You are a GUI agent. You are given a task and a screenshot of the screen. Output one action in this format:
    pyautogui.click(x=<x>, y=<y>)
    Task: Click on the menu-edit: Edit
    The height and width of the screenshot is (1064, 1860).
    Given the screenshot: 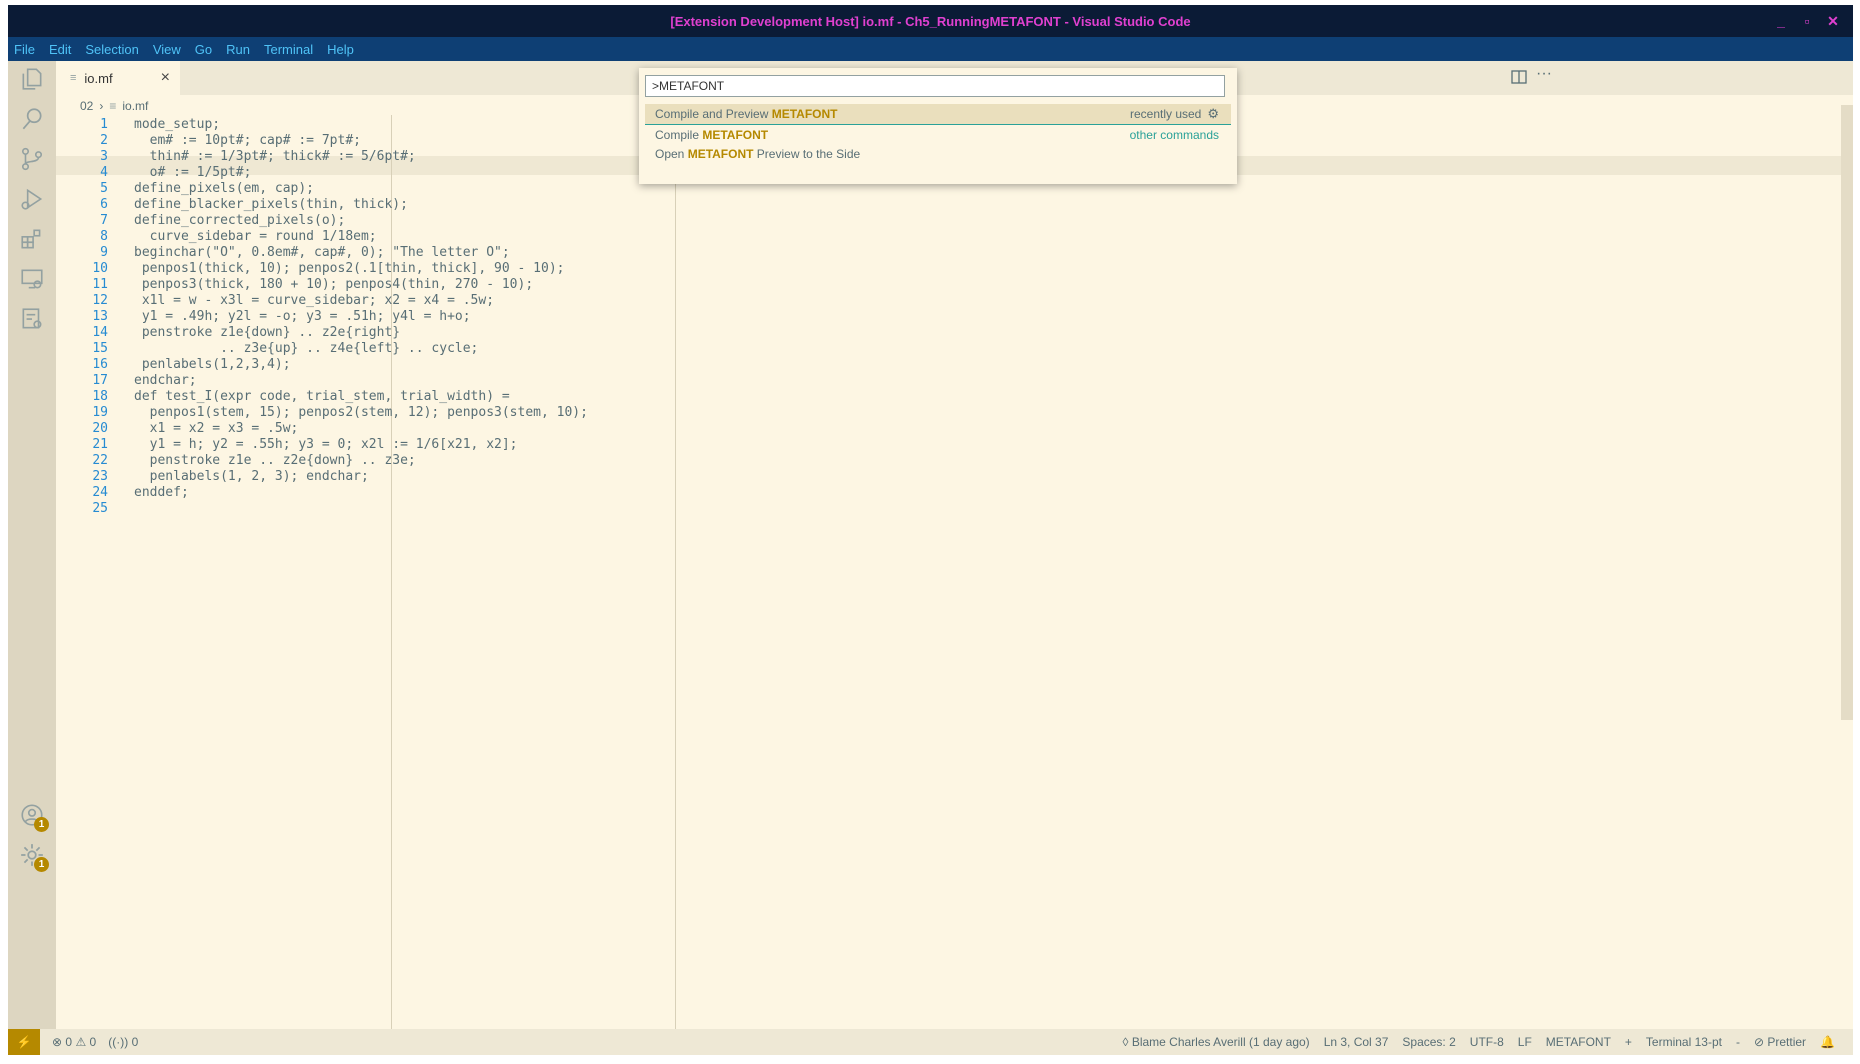 What is the action you would take?
    pyautogui.click(x=60, y=49)
    